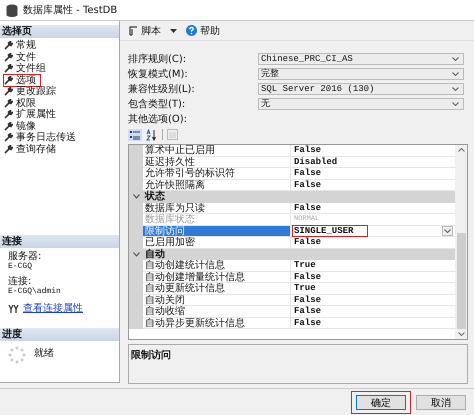 This screenshot has height=415, width=474. I want to click on script-button: 脚本, so click(144, 31).